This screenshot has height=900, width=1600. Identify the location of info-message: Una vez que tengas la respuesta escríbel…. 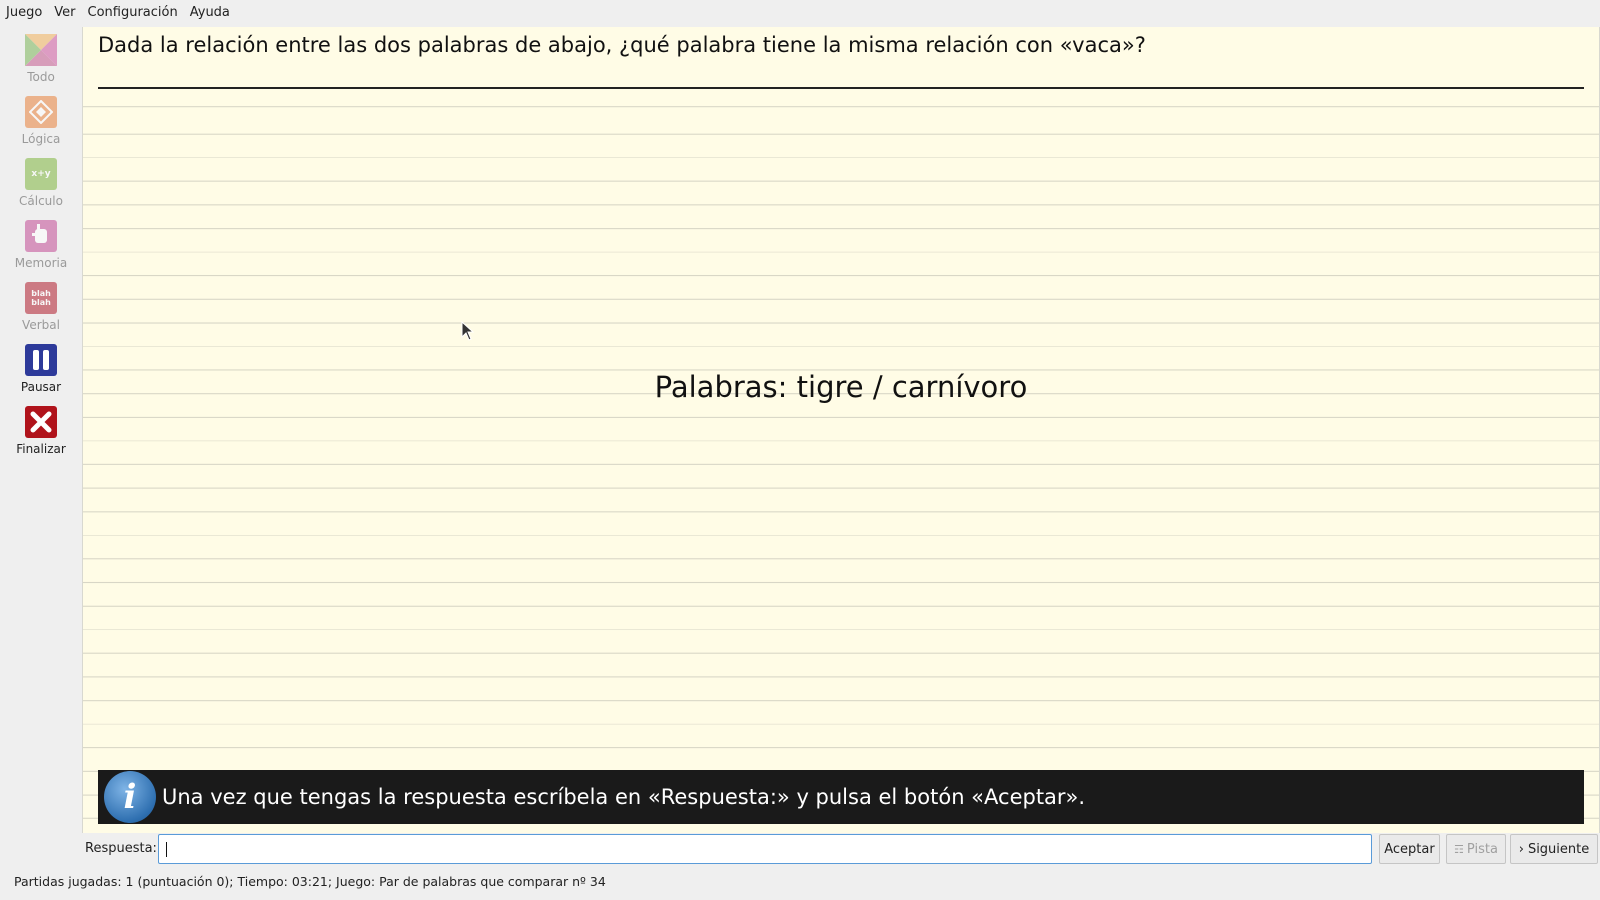
(624, 797).